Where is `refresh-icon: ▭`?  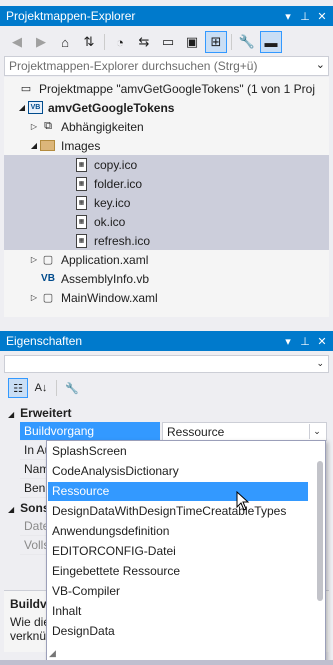
refresh-icon: ▭ is located at coordinates (168, 42).